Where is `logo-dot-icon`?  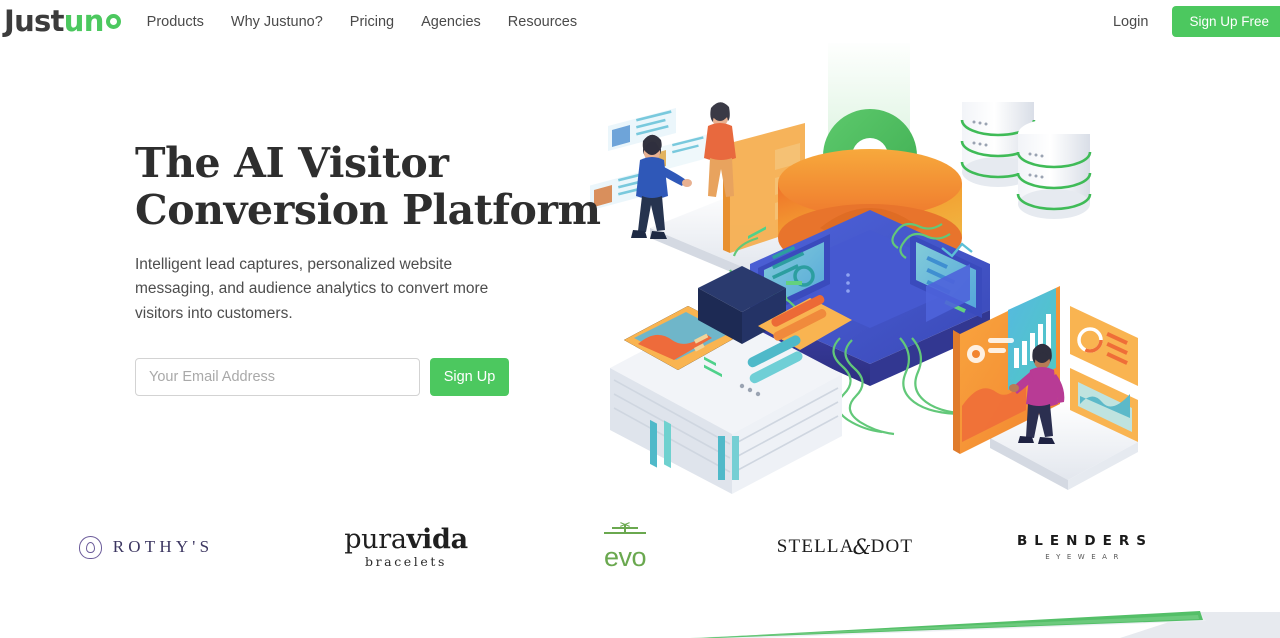 logo-dot-icon is located at coordinates (113, 21).